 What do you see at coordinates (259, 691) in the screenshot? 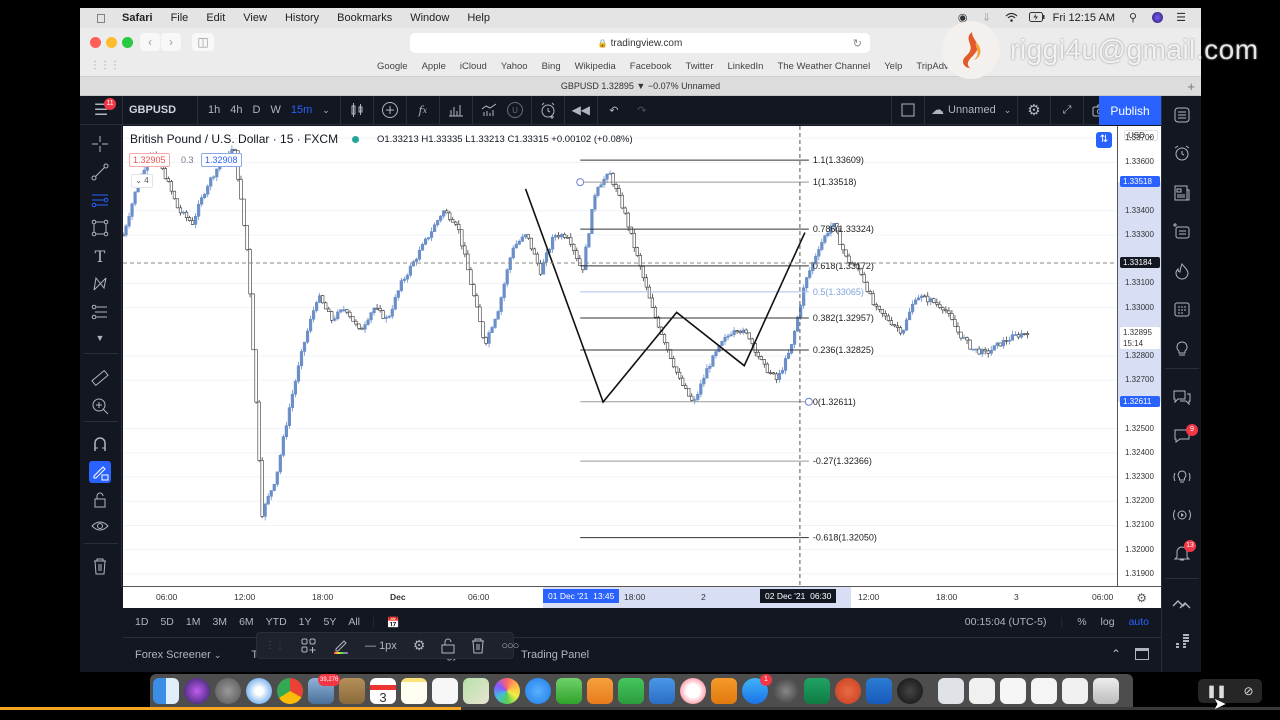
I see `safari-icon` at bounding box center [259, 691].